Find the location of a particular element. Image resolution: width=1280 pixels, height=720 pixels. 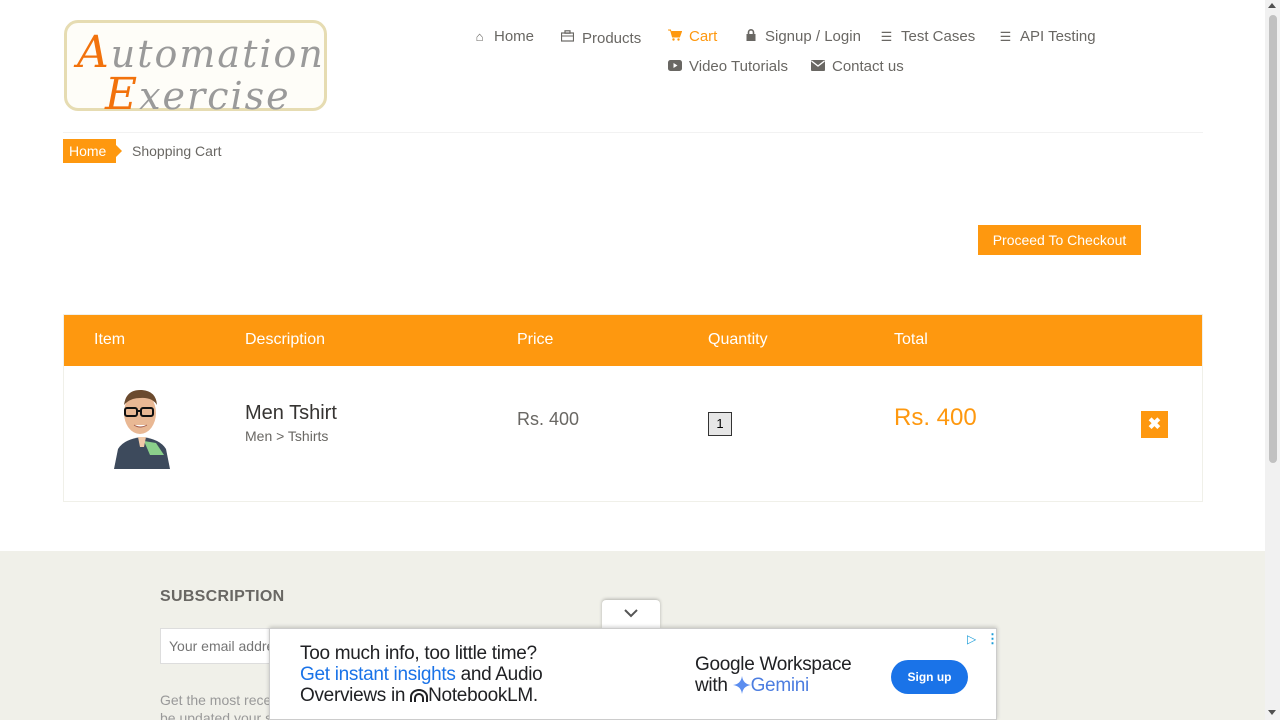

ad-collapse-toggle is located at coordinates (631, 614).